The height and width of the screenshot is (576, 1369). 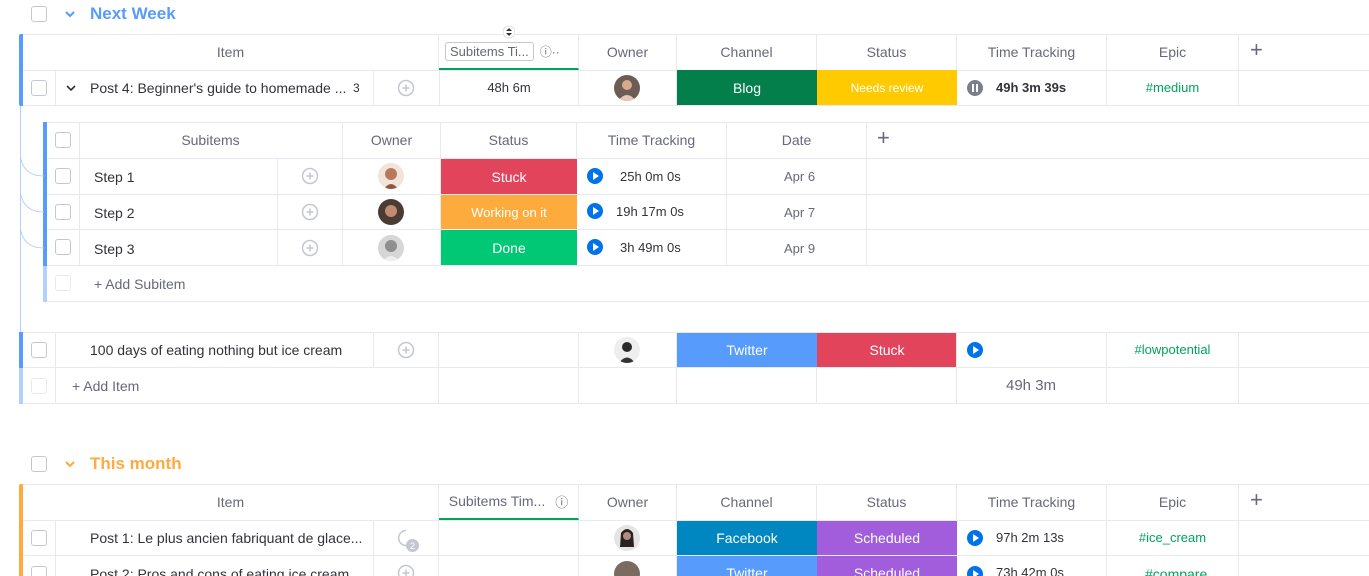 I want to click on add-subitem-button: + Add Subitem, so click(x=139, y=284).